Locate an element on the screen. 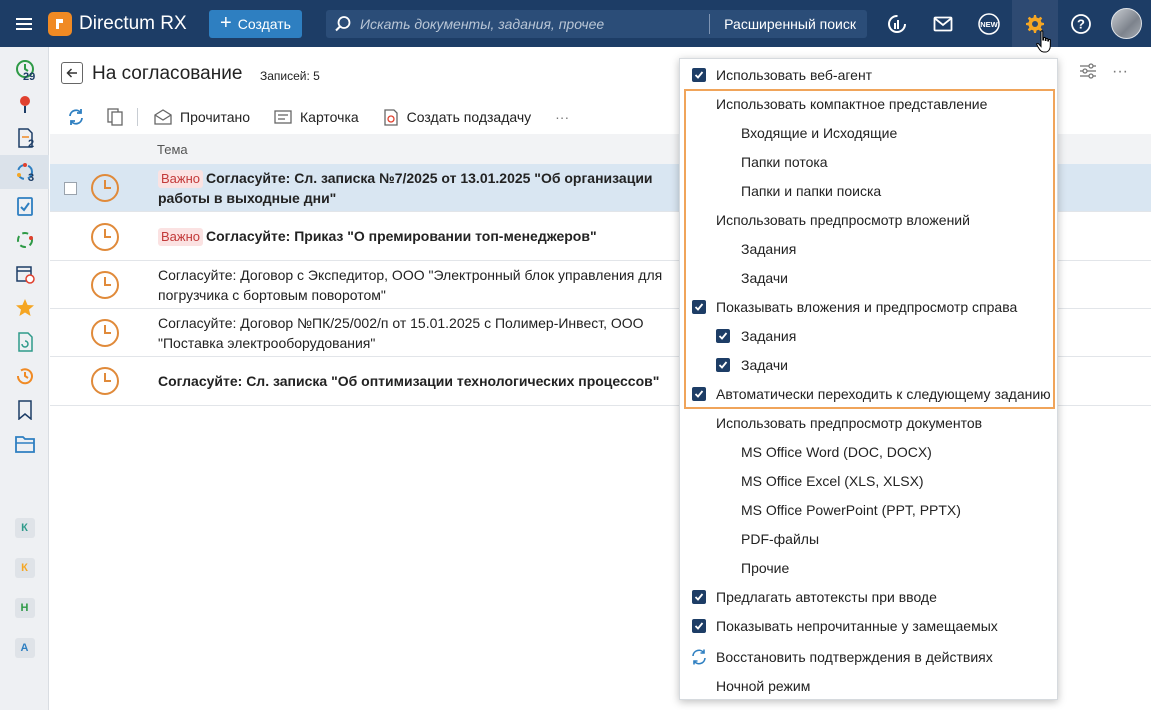  sidebar-item-completed is located at coordinates (24, 206).